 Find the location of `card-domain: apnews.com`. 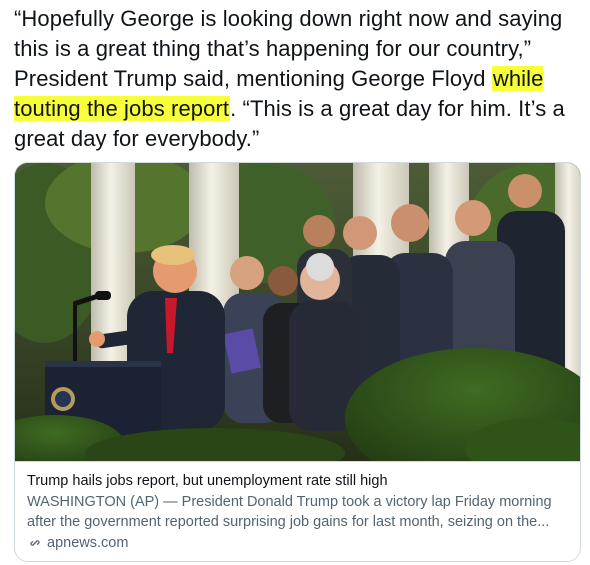

card-domain: apnews.com is located at coordinates (297, 543).